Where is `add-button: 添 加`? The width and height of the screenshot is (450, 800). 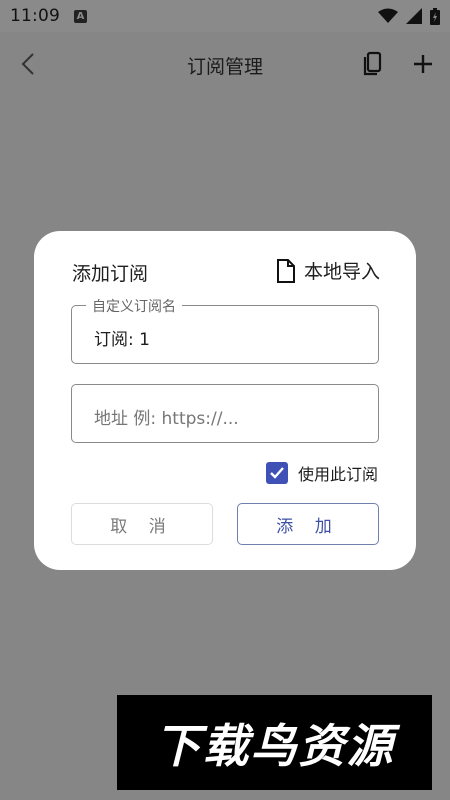
add-button: 添 加 is located at coordinates (308, 524).